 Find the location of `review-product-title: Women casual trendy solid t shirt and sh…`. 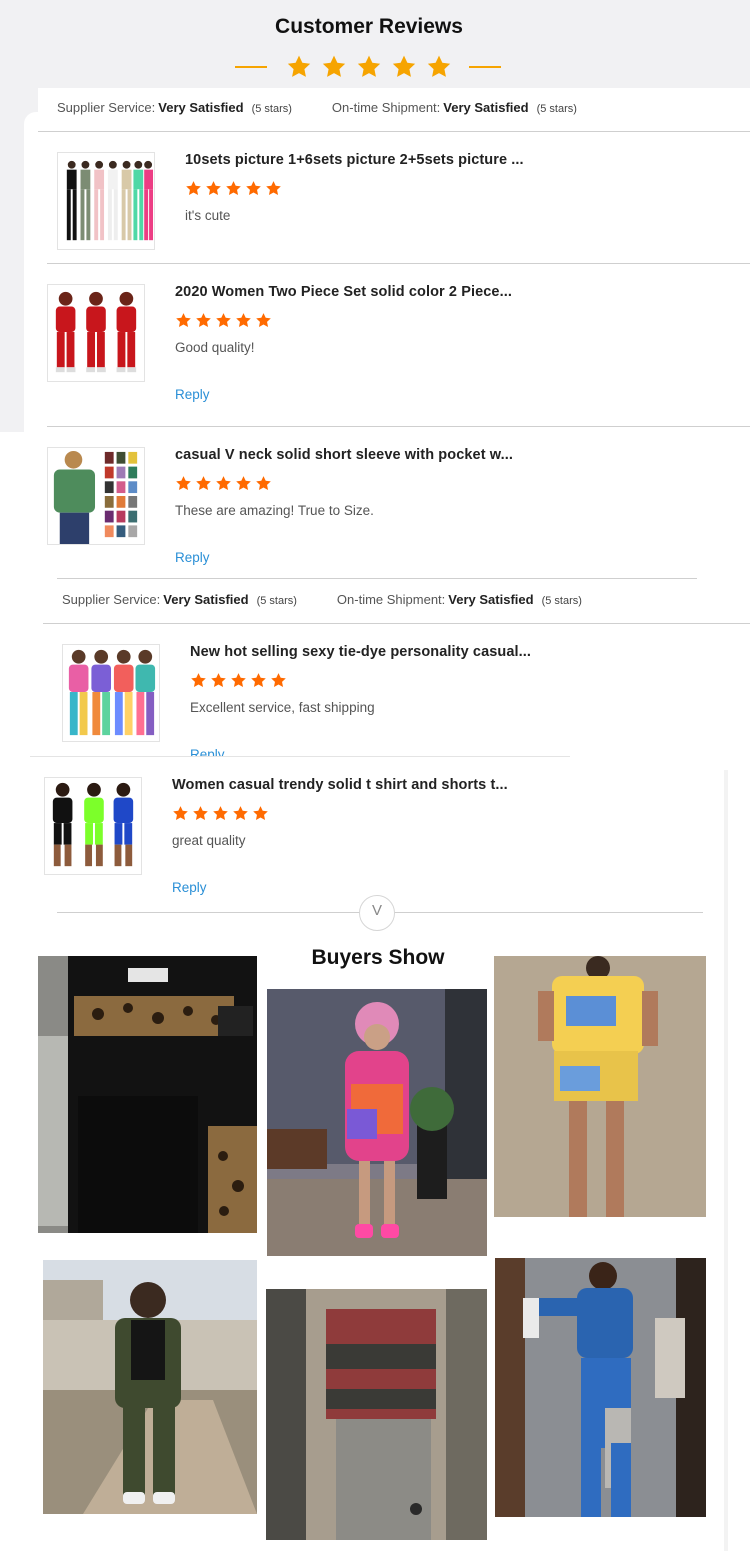

review-product-title: Women casual trendy solid t shirt and sh… is located at coordinates (340, 785).